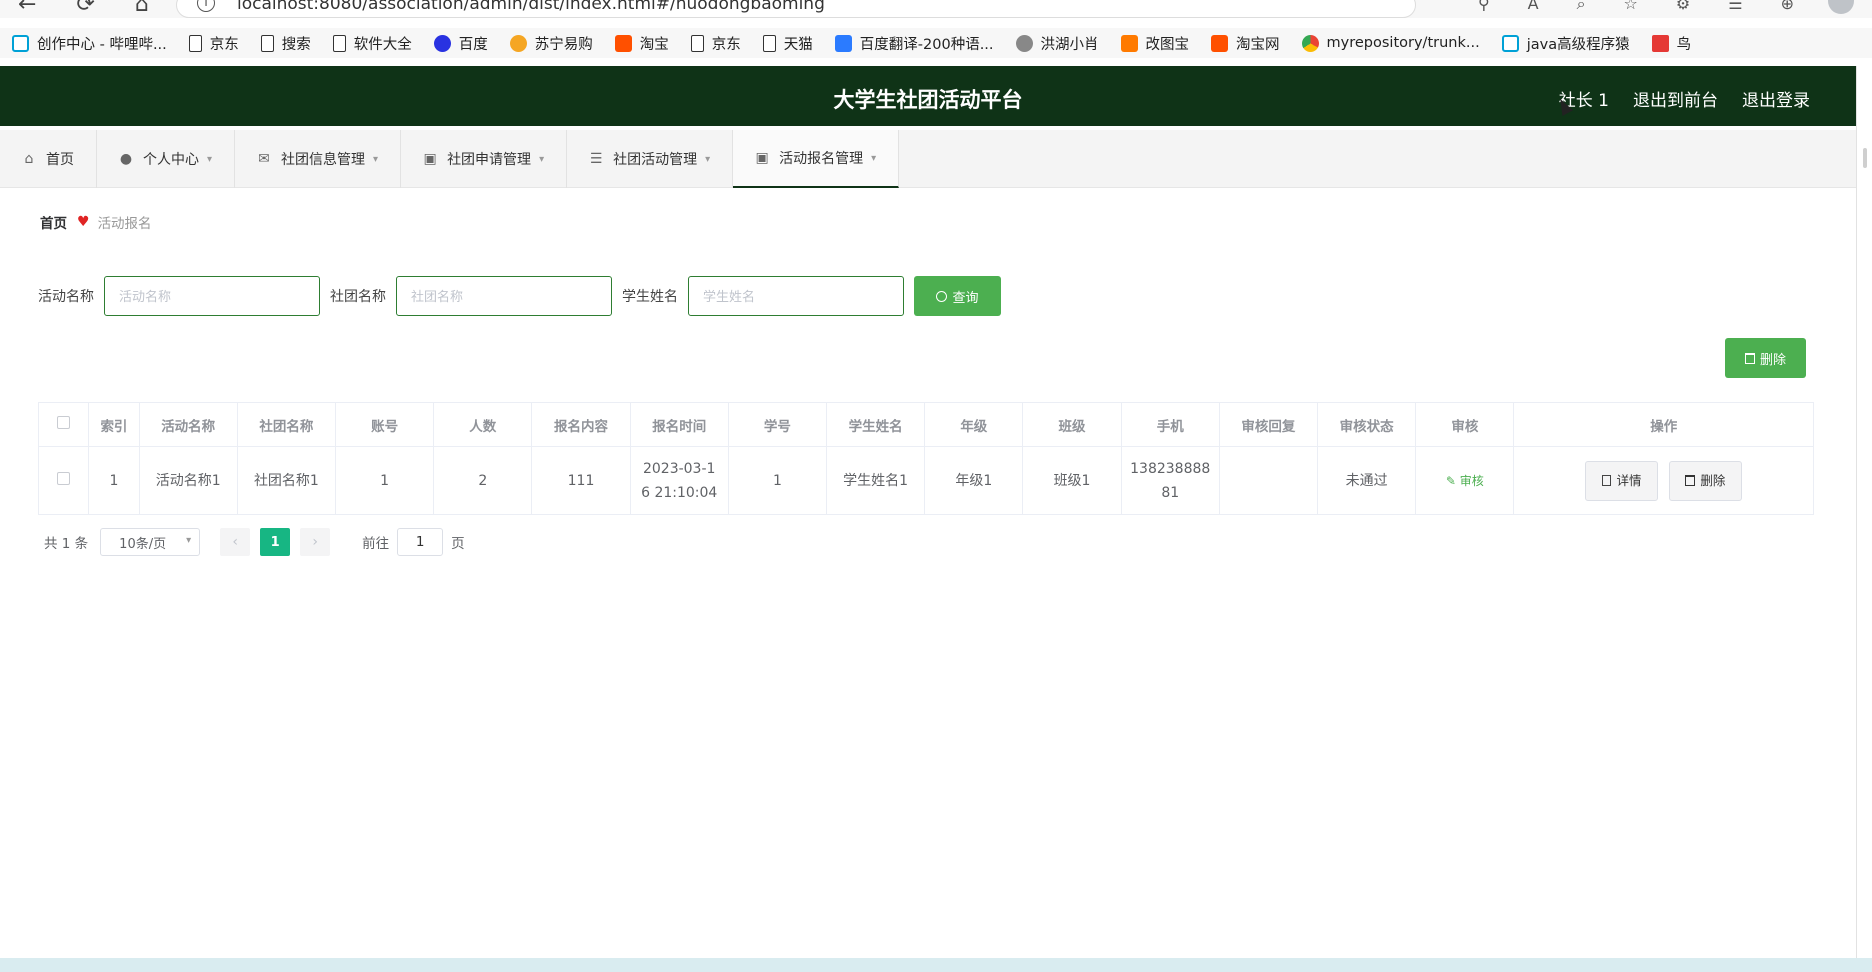  I want to click on delete-button: 删除, so click(1705, 480).